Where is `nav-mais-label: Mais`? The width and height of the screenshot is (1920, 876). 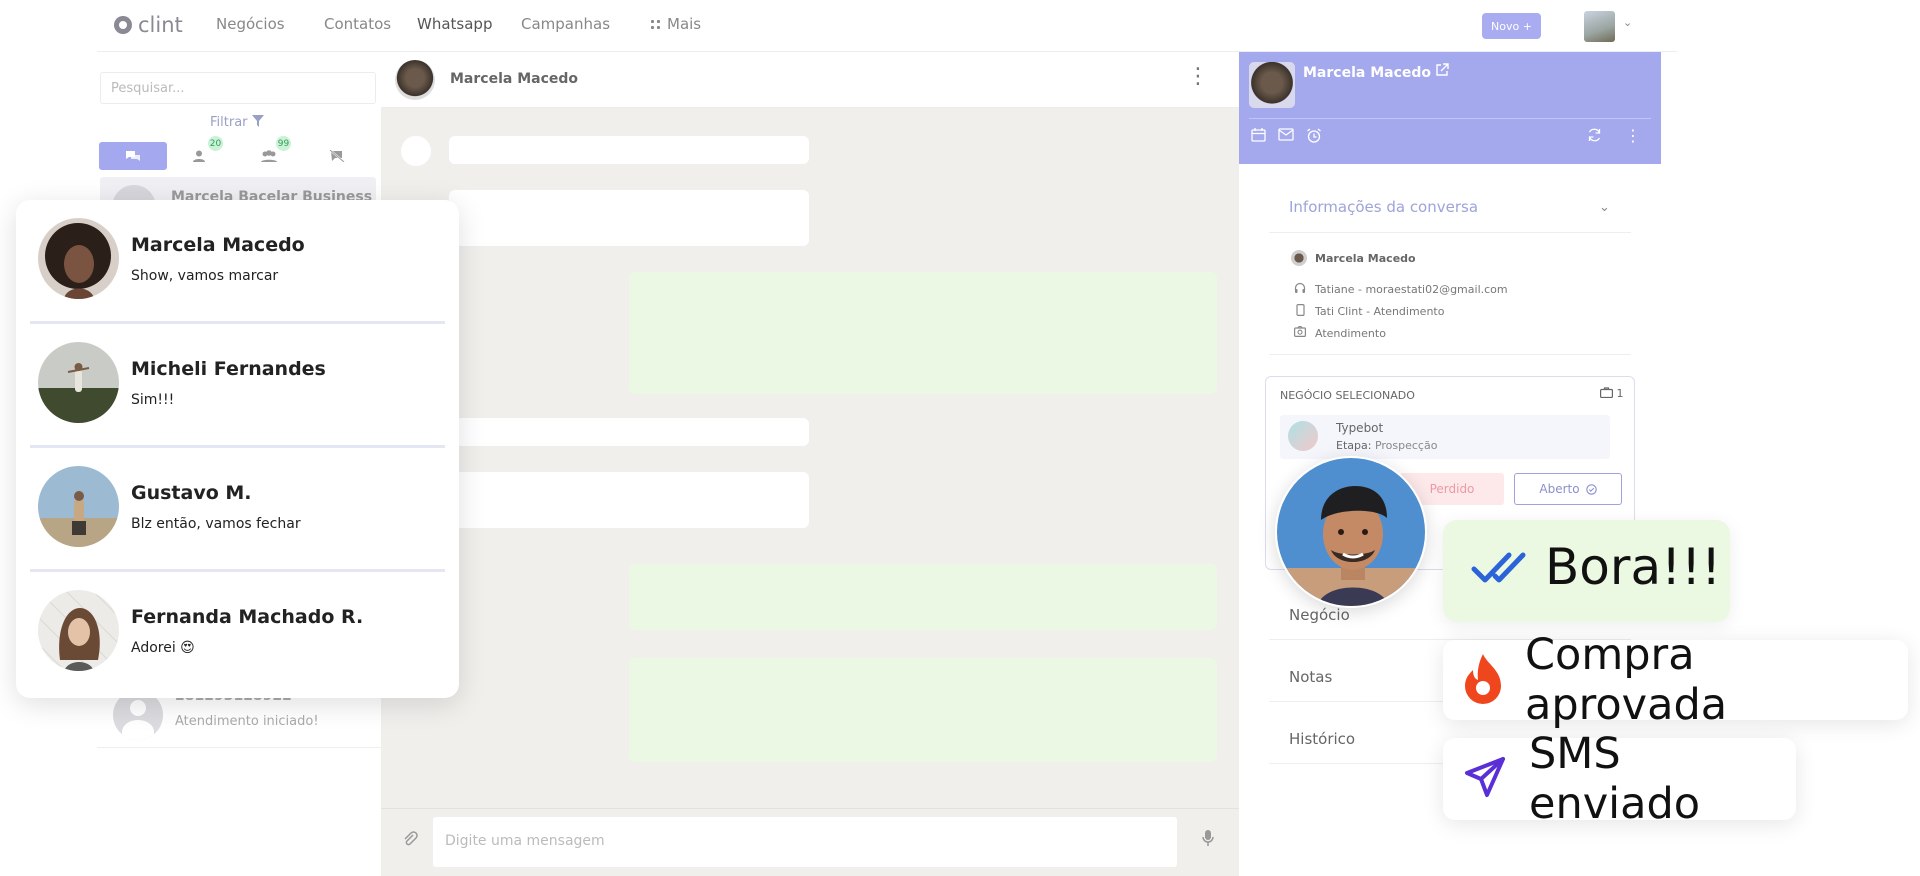 nav-mais-label: Mais is located at coordinates (684, 24).